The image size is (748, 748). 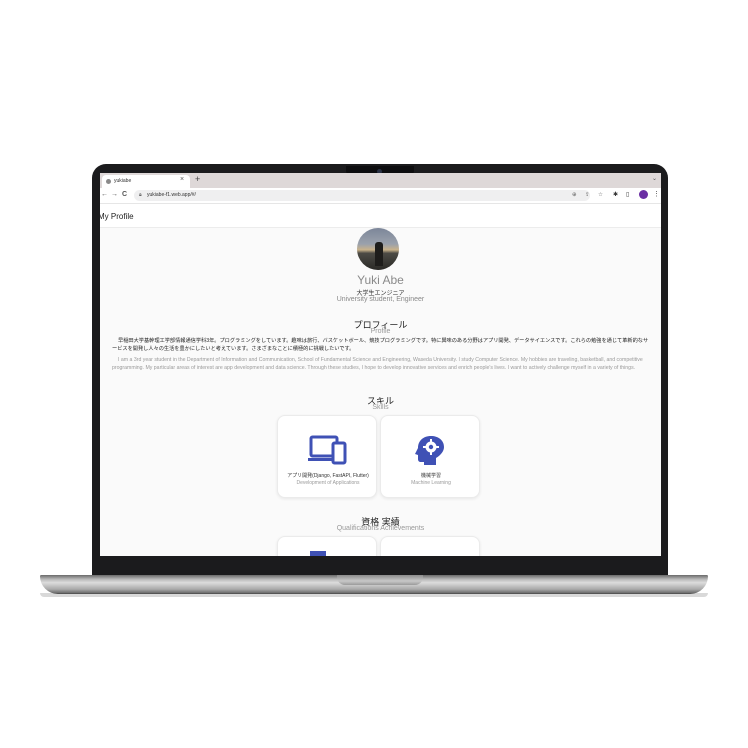 I want to click on more-menu-icon: ⋮, so click(x=656, y=194).